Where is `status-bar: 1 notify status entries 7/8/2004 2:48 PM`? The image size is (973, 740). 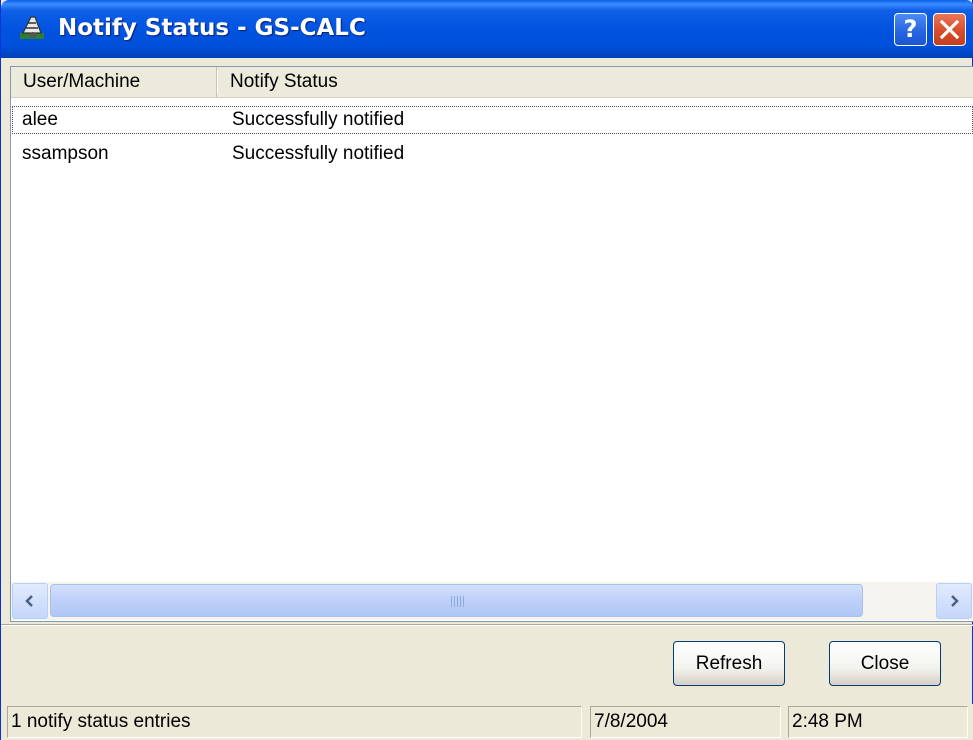
status-bar: 1 notify status entries 7/8/2004 2:48 PM is located at coordinates (487, 722).